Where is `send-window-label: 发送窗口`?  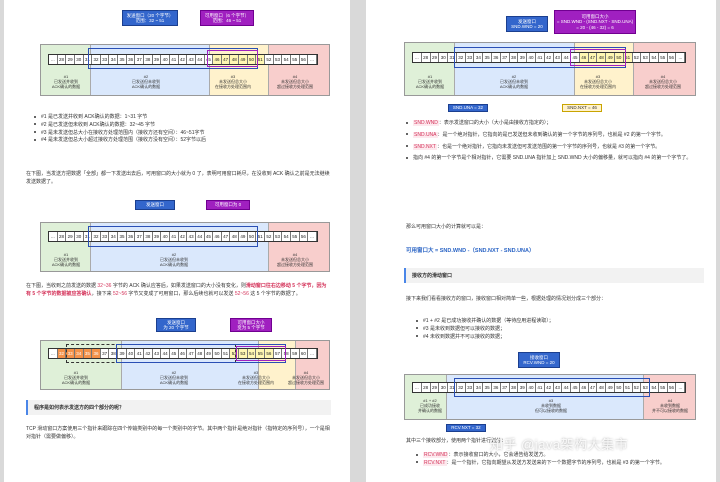
send-window-label: 发送窗口 is located at coordinates (155, 205).